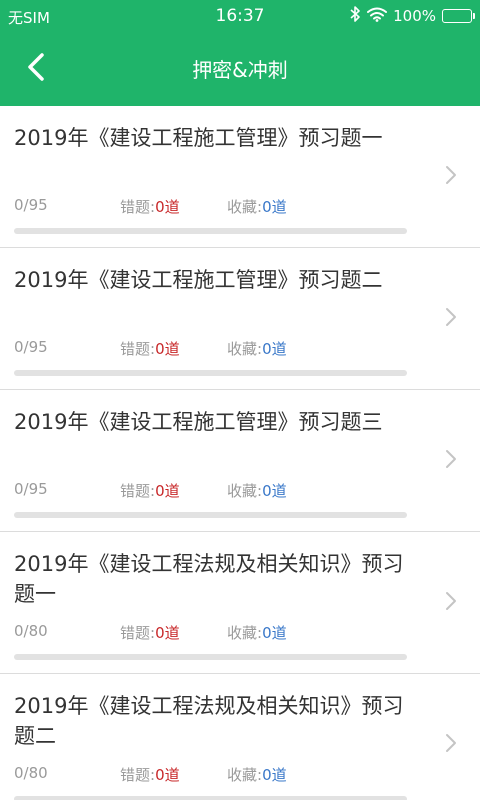 The height and width of the screenshot is (800, 480). I want to click on item-title: 2019年《建设工程法规及相关知识》预习题一, so click(209, 579).